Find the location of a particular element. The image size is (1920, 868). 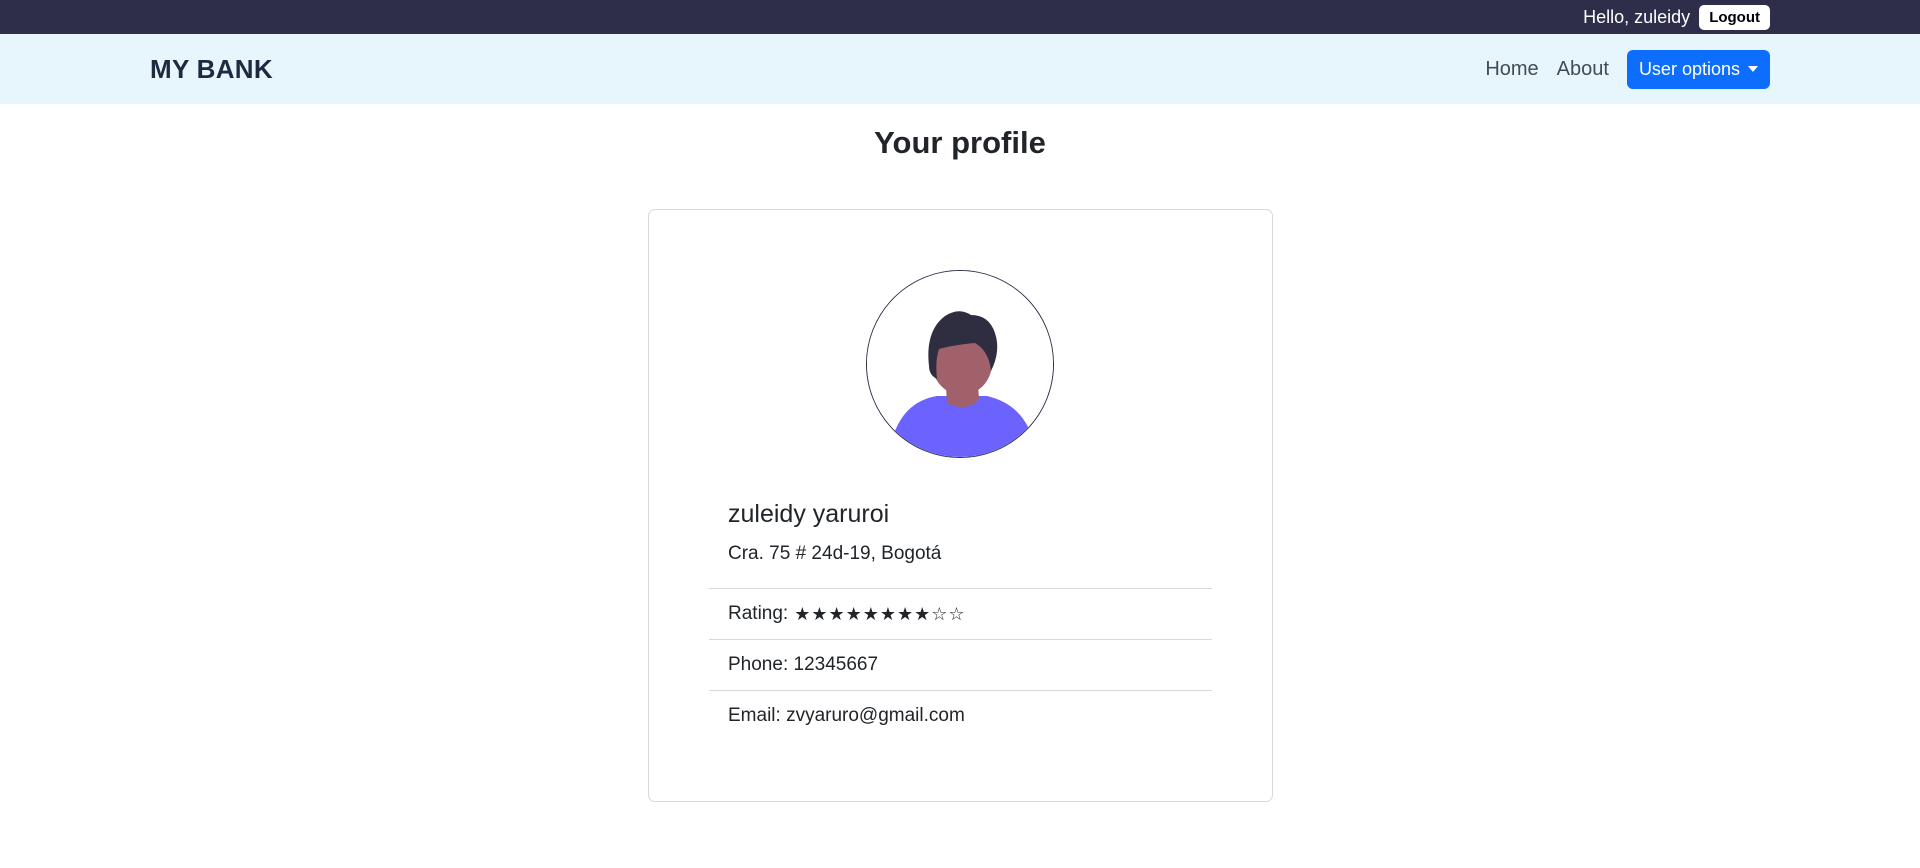

rating-row: Rating: ★★★★★★★★☆☆ is located at coordinates (960, 613).